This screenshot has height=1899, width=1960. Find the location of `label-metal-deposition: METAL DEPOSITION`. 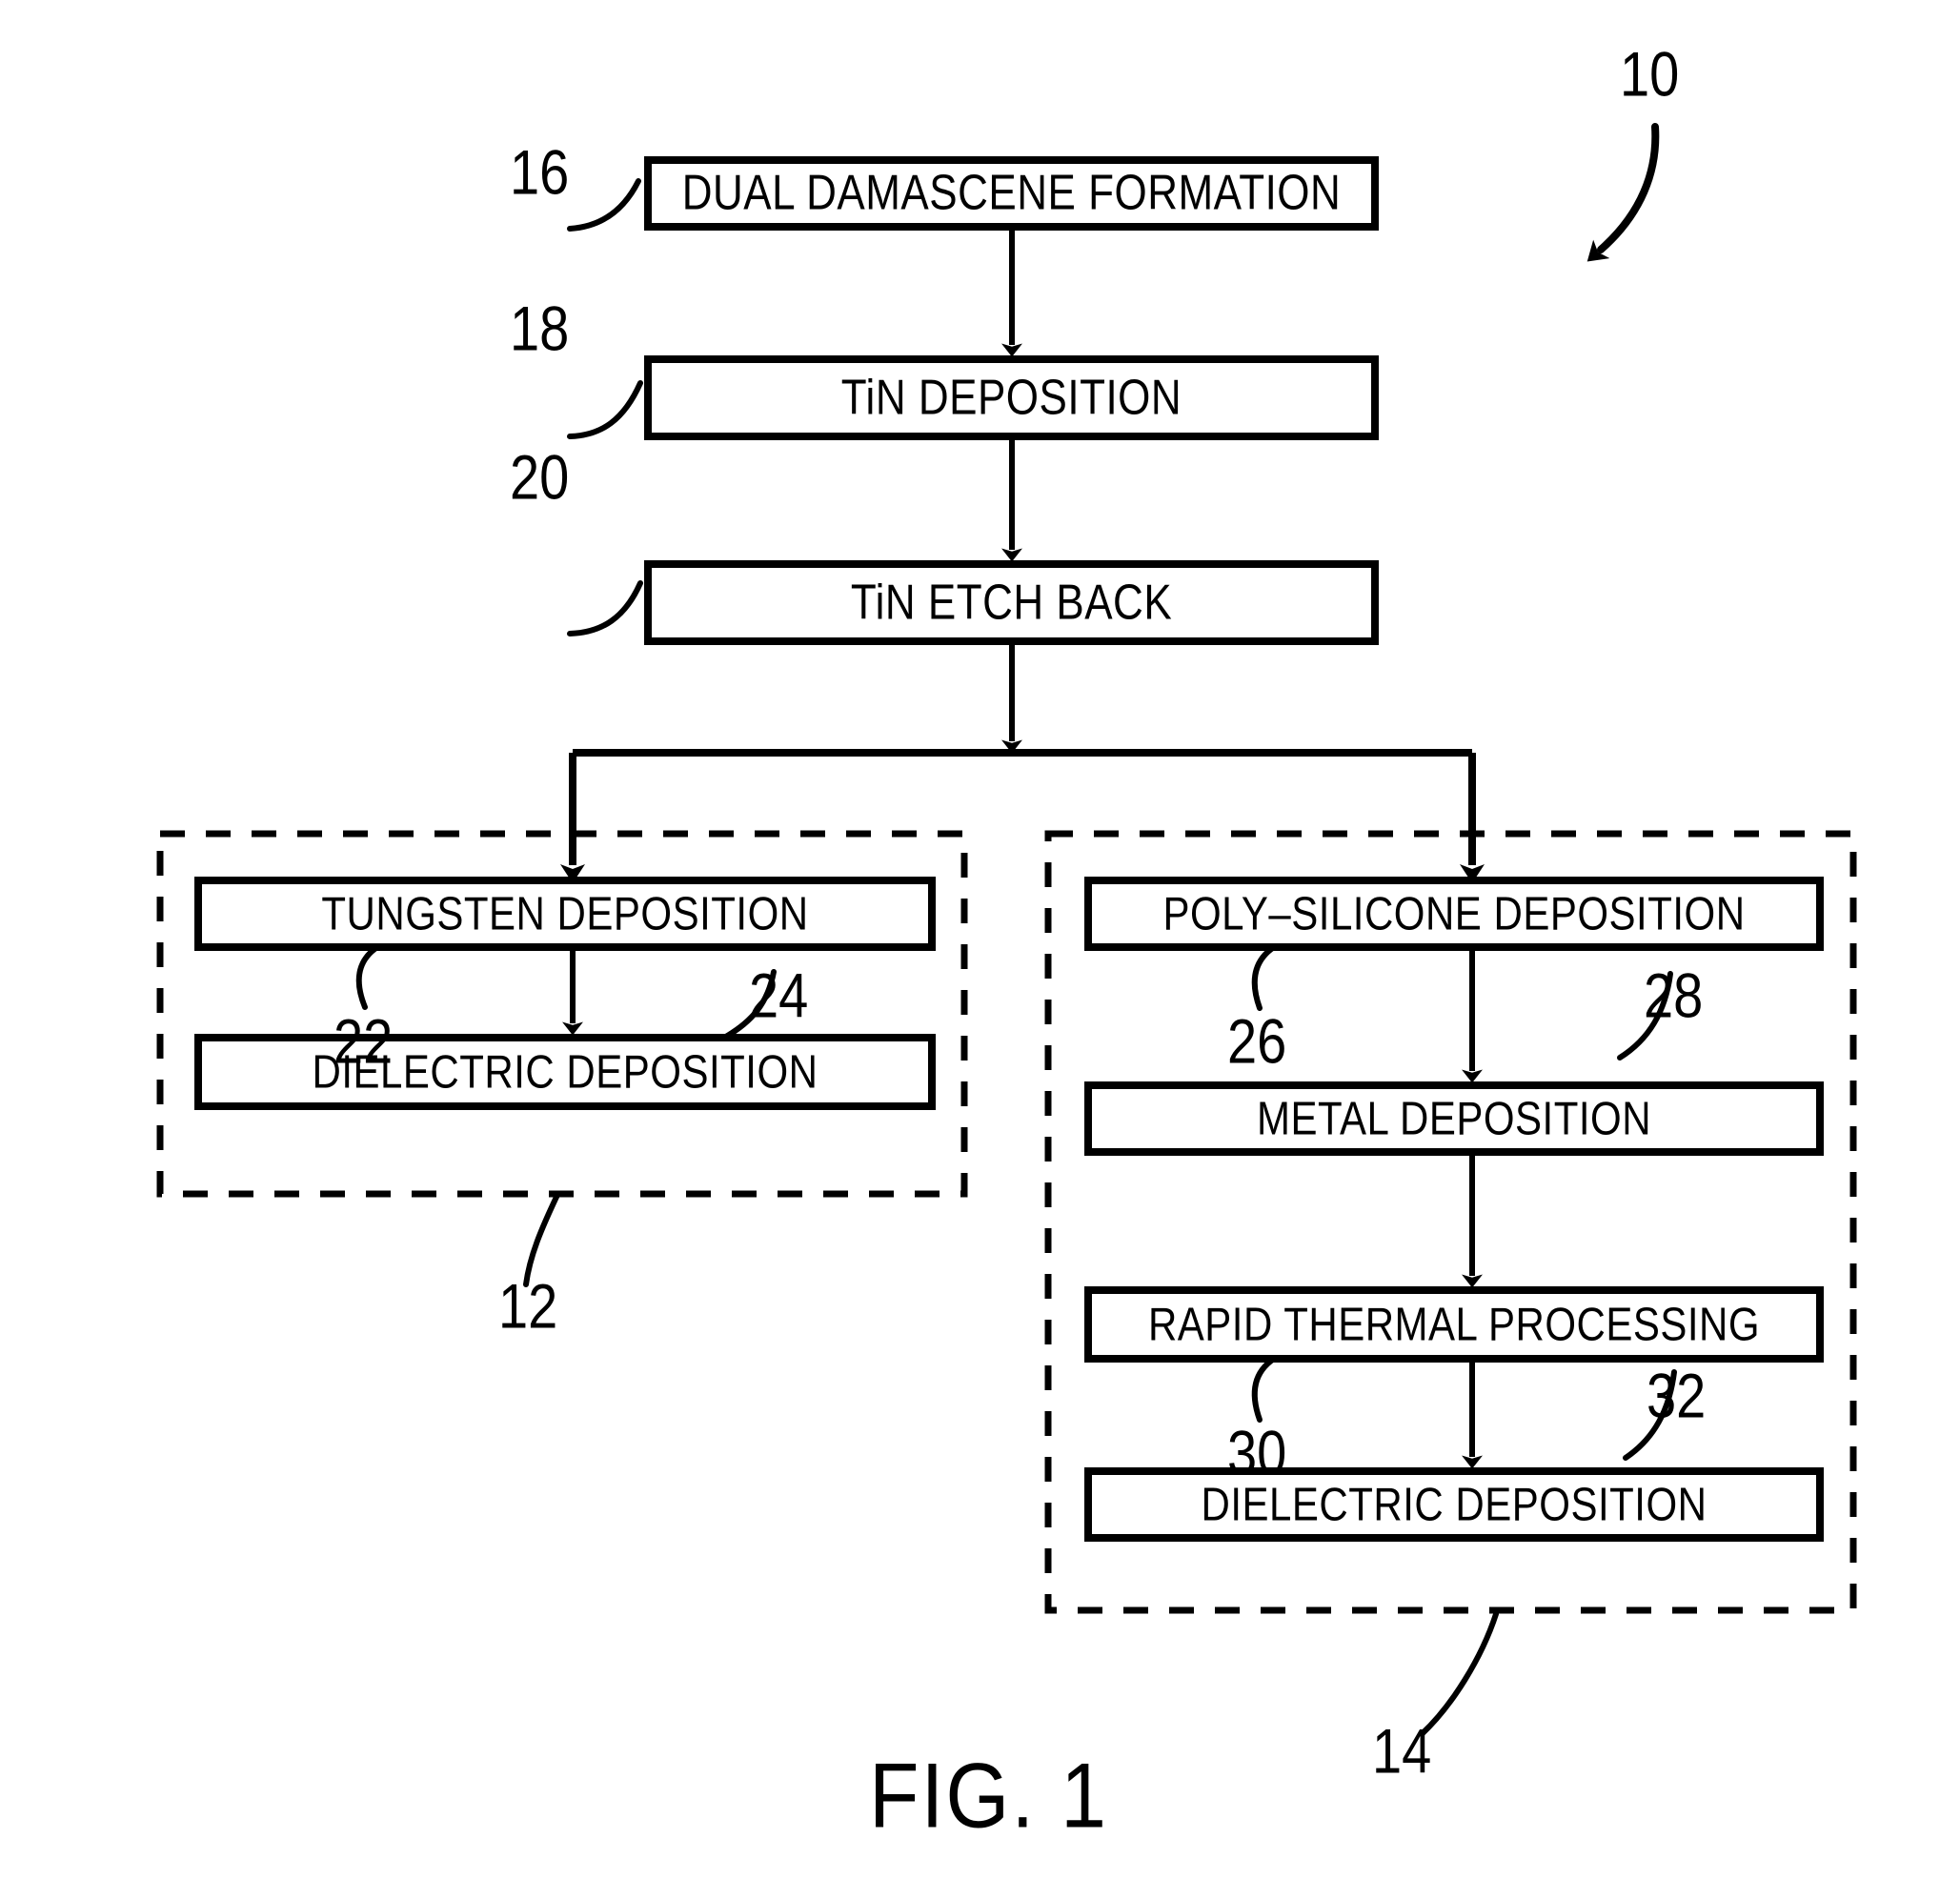

label-metal-deposition: METAL DEPOSITION is located at coordinates (1454, 1118).